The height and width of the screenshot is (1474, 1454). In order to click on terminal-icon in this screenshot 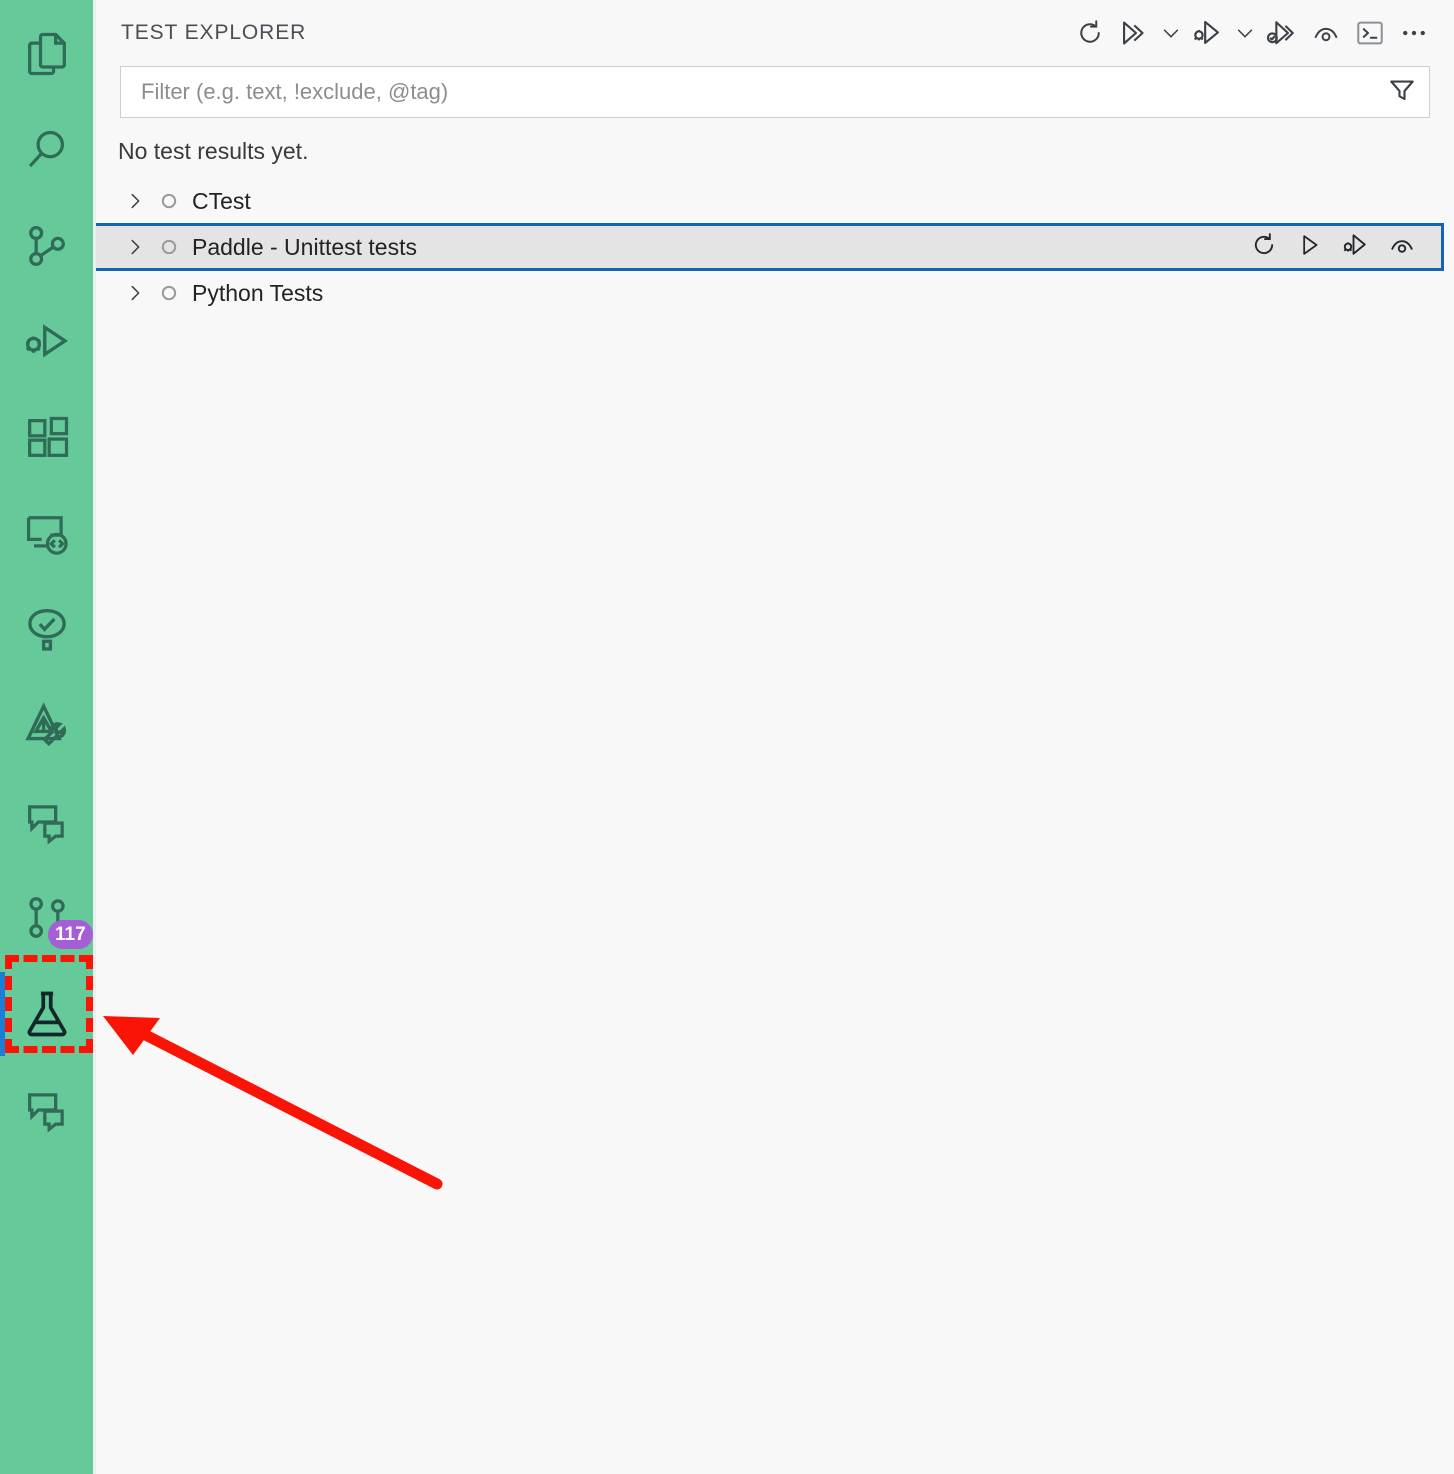, I will do `click(1370, 33)`.